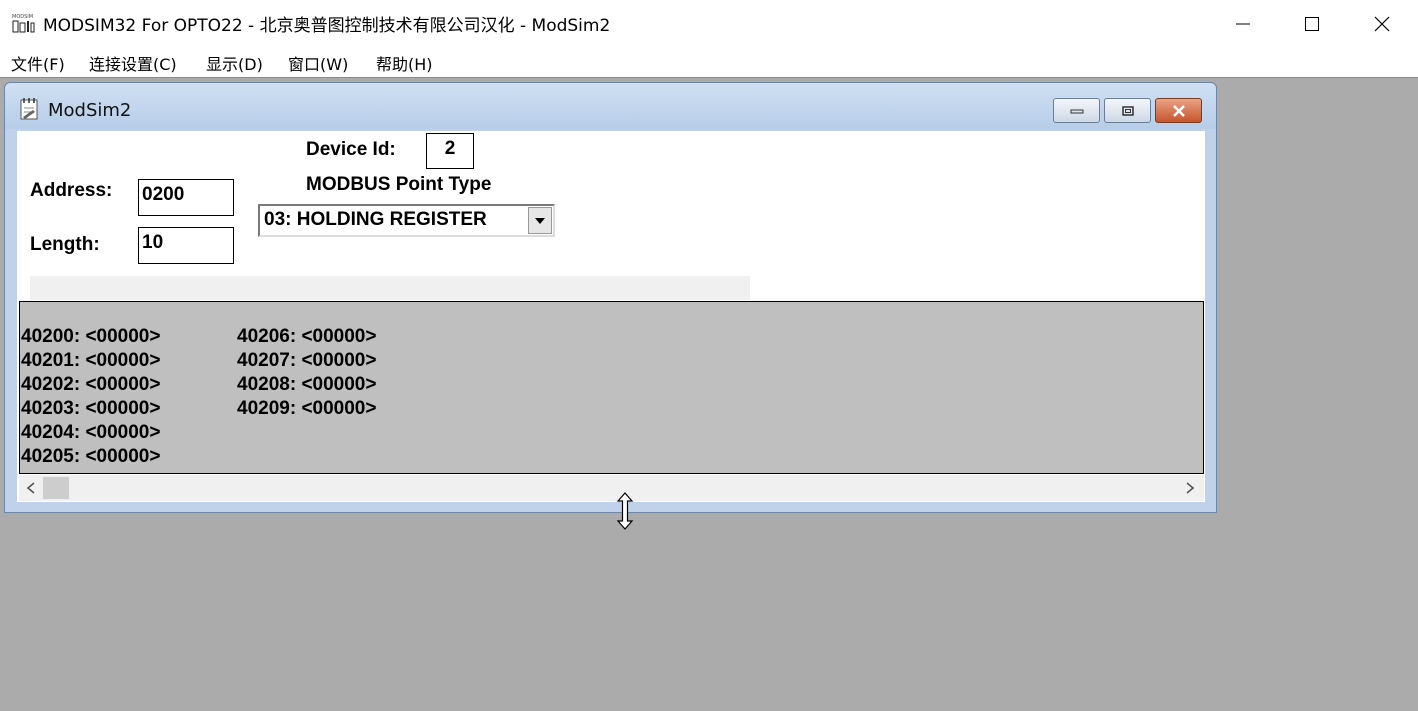  Describe the element at coordinates (375, 219) in the screenshot. I see `point-type-value: 03: HOLDING REGISTER` at that location.